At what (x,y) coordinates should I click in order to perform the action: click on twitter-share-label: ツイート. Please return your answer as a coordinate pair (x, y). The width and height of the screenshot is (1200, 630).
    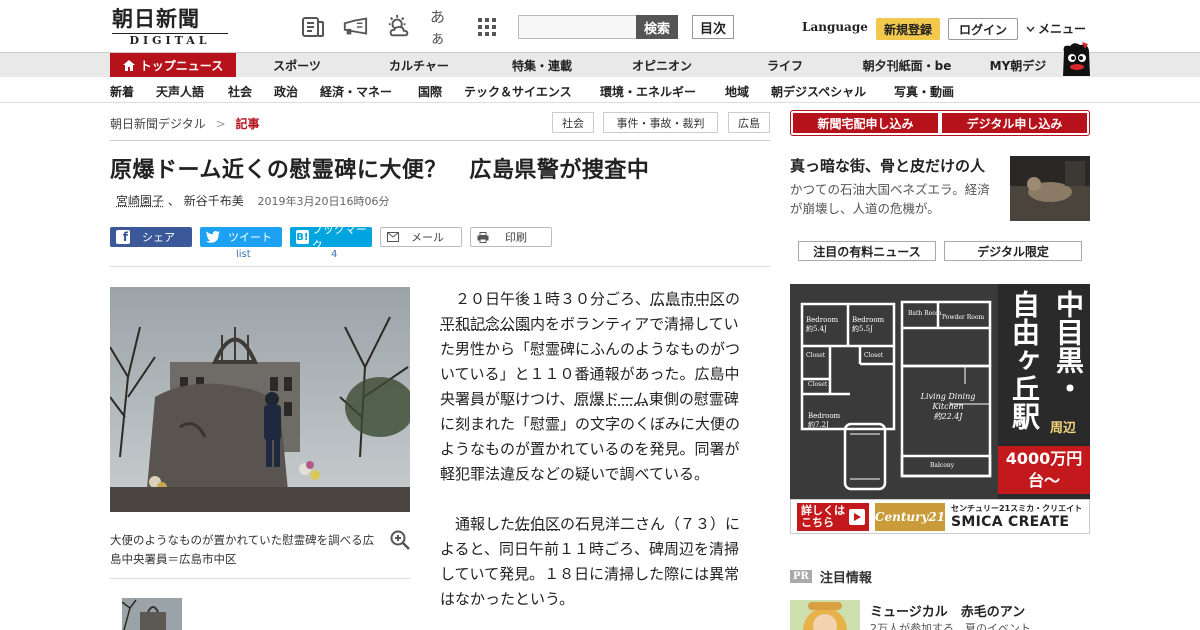
    Looking at the image, I should click on (250, 237).